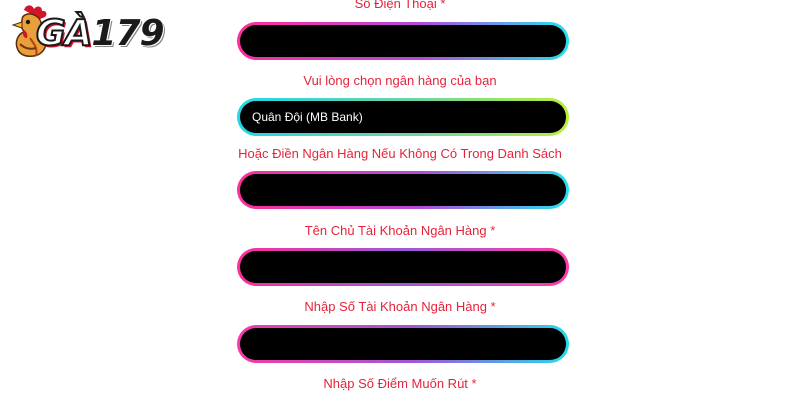 This screenshot has width=800, height=400. I want to click on brand-logo: GÀ179, so click(87, 33).